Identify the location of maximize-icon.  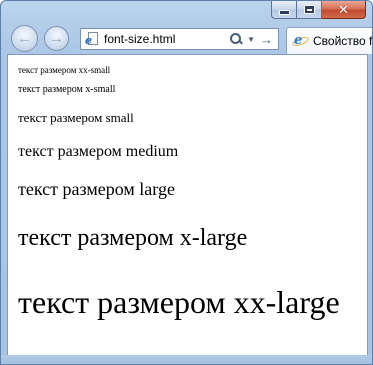
(309, 9).